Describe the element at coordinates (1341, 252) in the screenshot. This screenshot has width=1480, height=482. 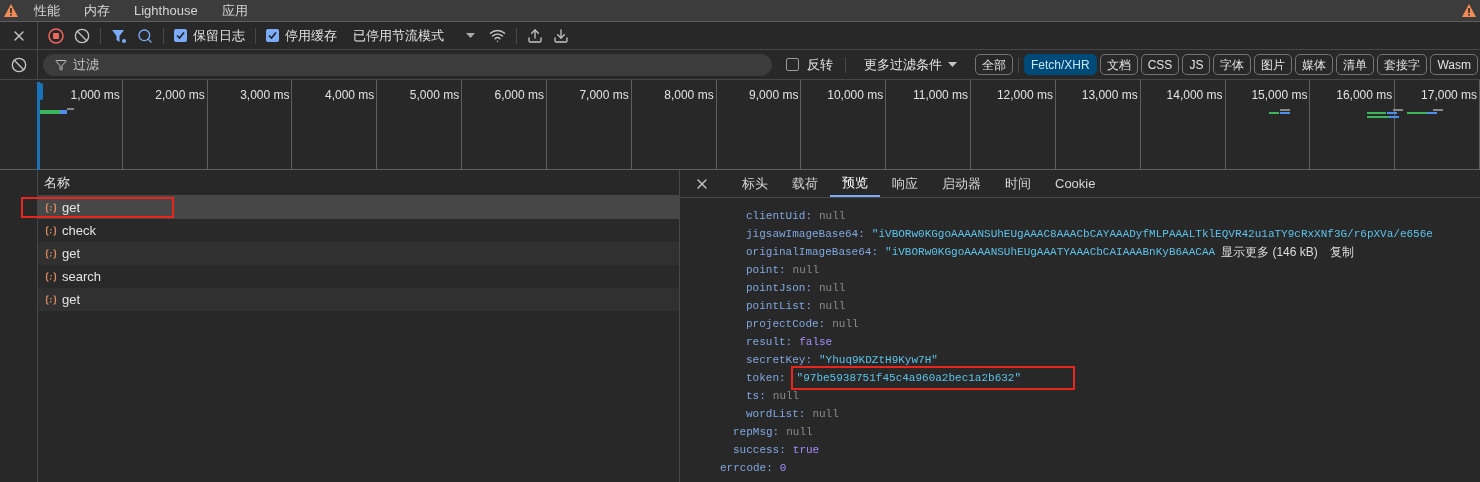
I see `copy-button: 复制` at that location.